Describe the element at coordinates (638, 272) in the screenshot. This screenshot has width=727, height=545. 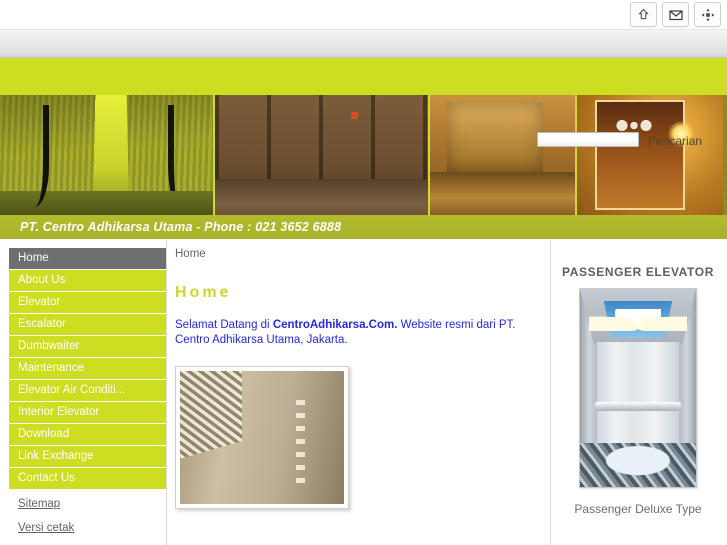
I see `right-panel-title: PASSENGER ELEVATOR` at that location.